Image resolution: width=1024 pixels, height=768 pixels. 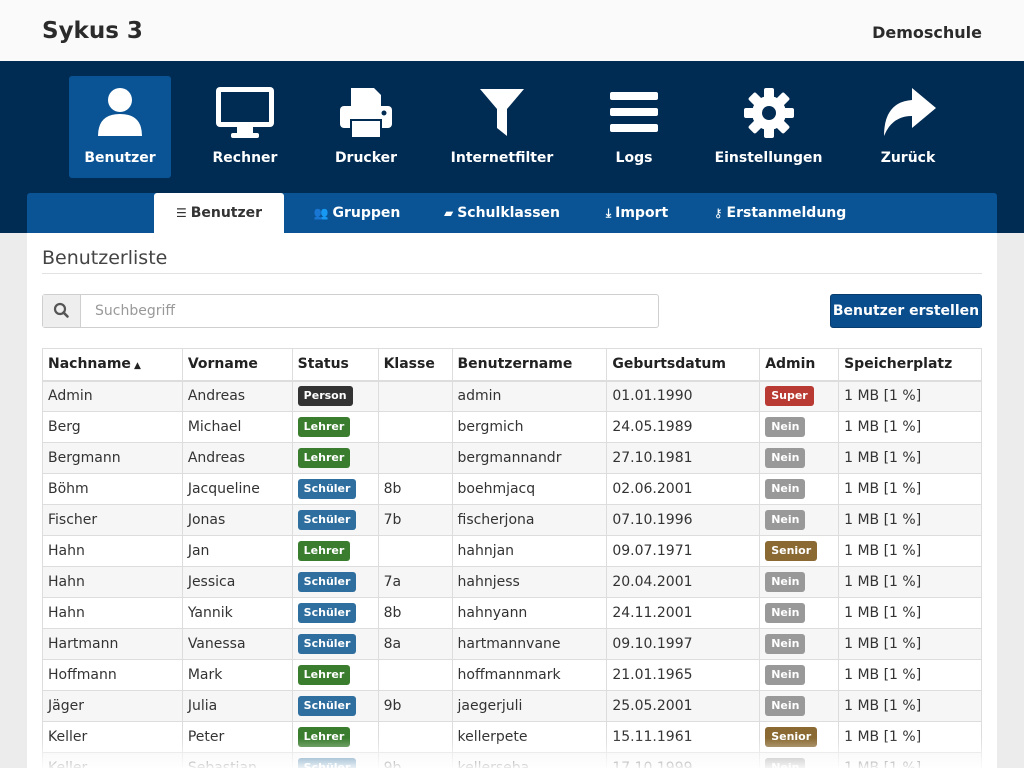 I want to click on cell-status-badge: Lehrer, so click(x=324, y=427).